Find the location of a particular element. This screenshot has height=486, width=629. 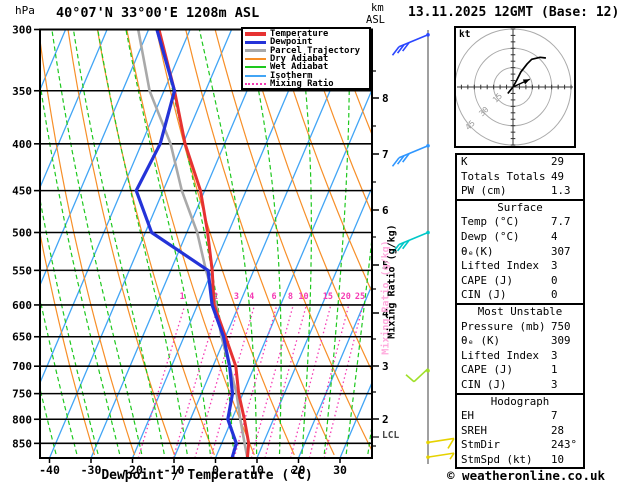

run-datetime: 13.11.2025 12GMT (Base: 12) is located at coordinates (514, 12).